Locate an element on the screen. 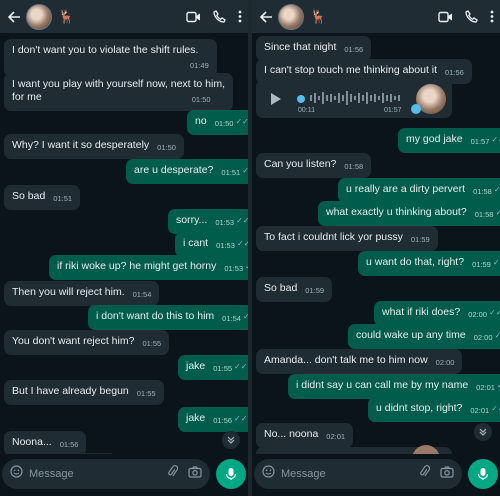 This screenshot has width=500, height=496. message-text: my god jake is located at coordinates (434, 139).